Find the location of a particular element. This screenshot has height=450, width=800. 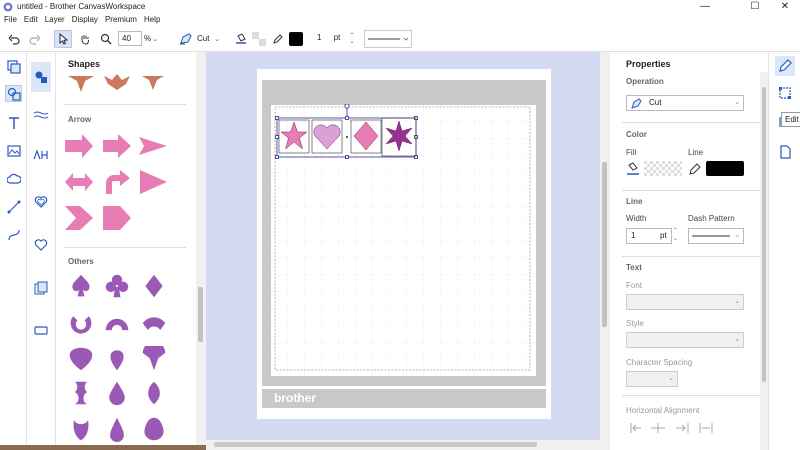

undo-icon is located at coordinates (14, 39).